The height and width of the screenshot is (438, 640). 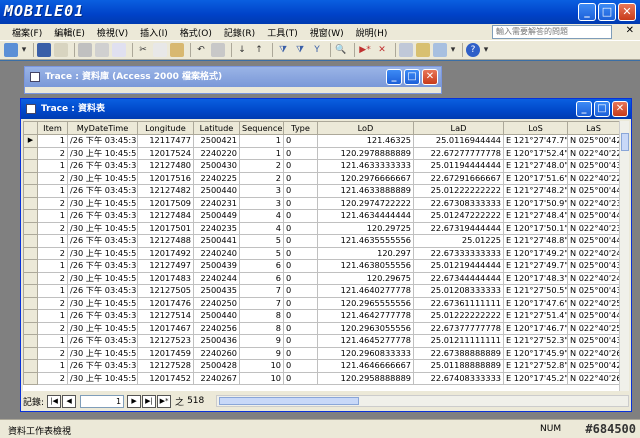 What do you see at coordinates (52, 128) in the screenshot?
I see `column-header: Item` at bounding box center [52, 128].